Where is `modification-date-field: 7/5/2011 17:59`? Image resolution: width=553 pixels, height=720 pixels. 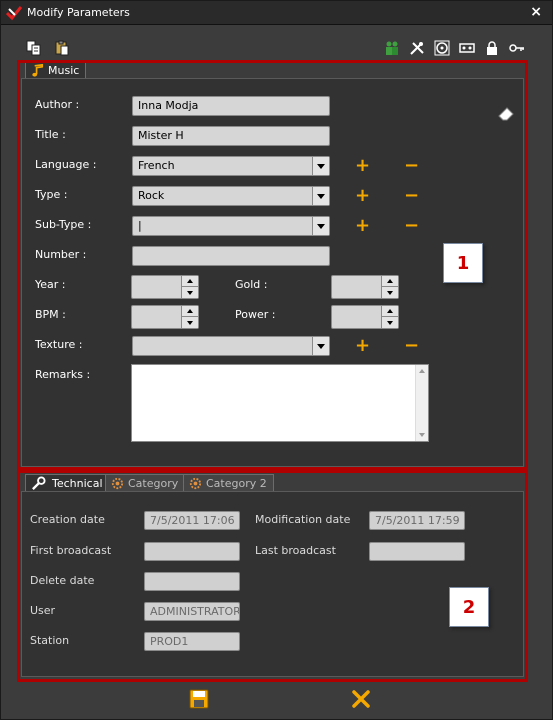
modification-date-field: 7/5/2011 17:59 is located at coordinates (417, 520).